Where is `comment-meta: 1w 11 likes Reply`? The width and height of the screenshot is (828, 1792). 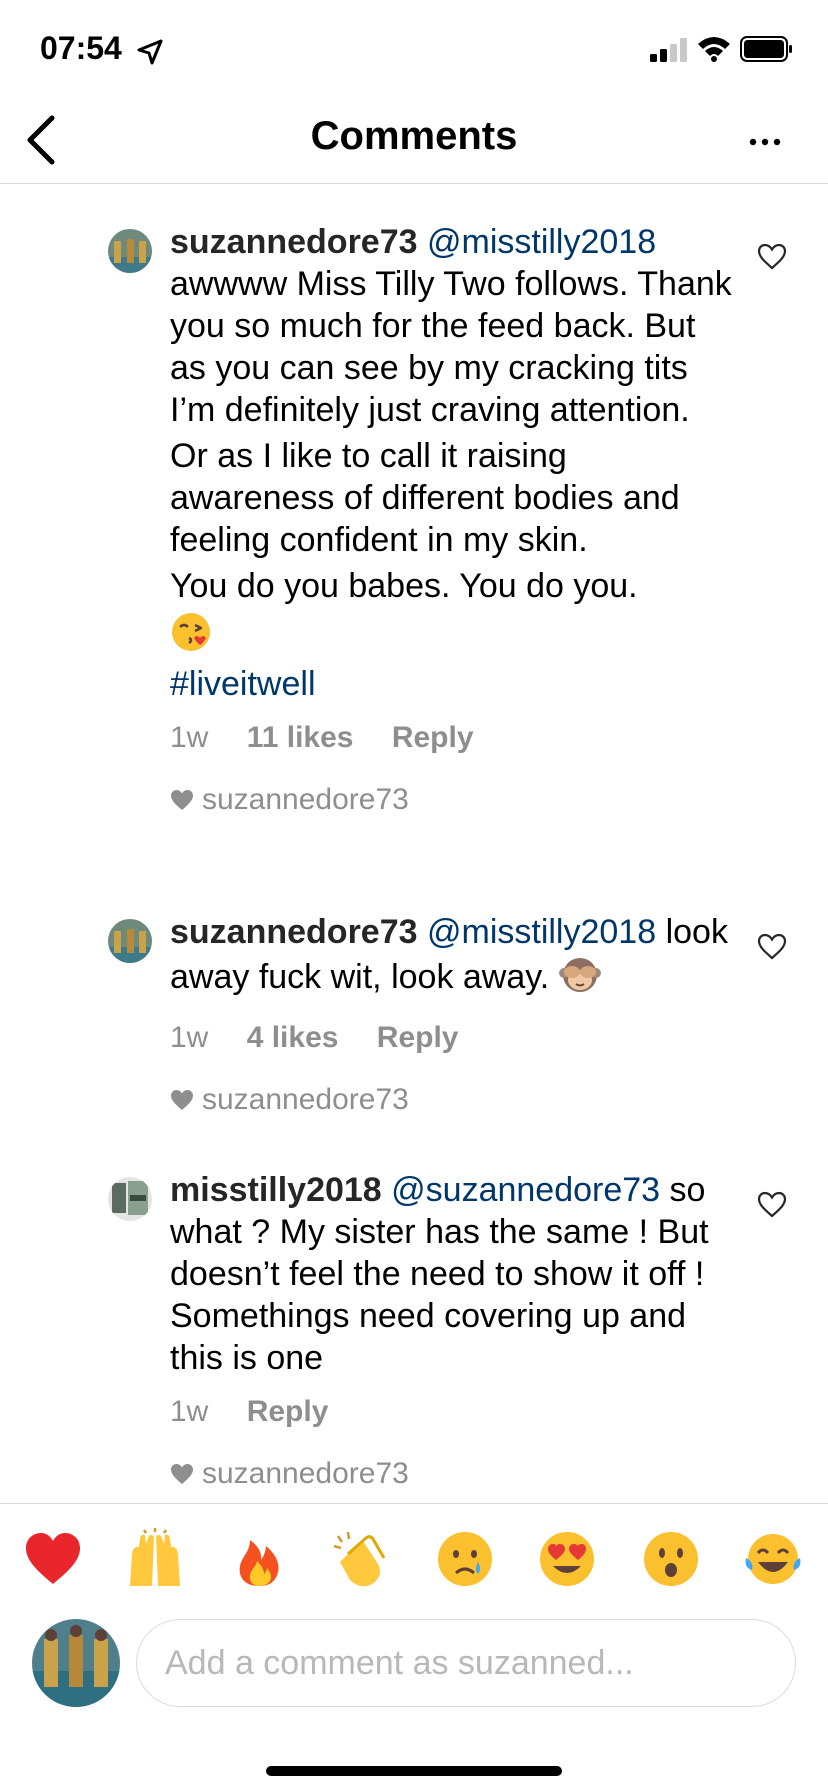
comment-meta: 1w 11 likes Reply is located at coordinates (455, 741).